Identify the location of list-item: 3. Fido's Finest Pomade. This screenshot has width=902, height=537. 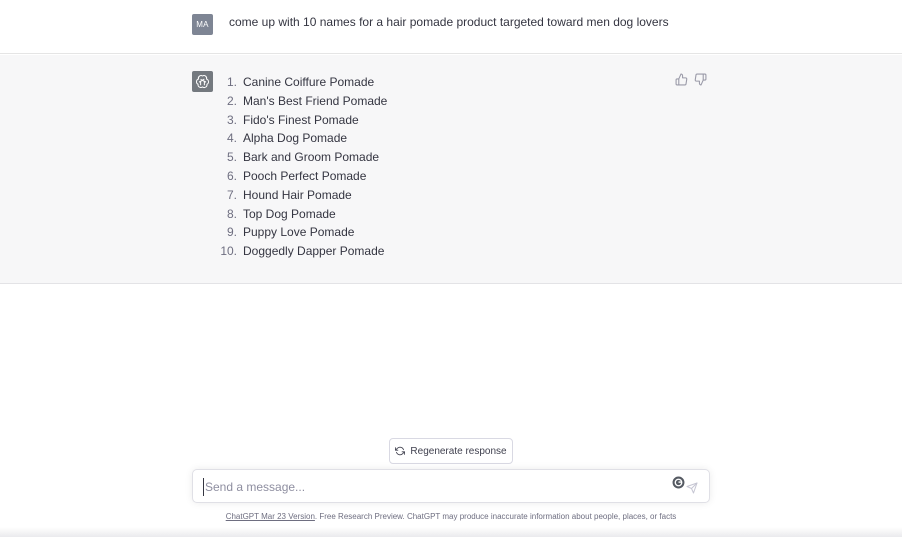
(300, 120).